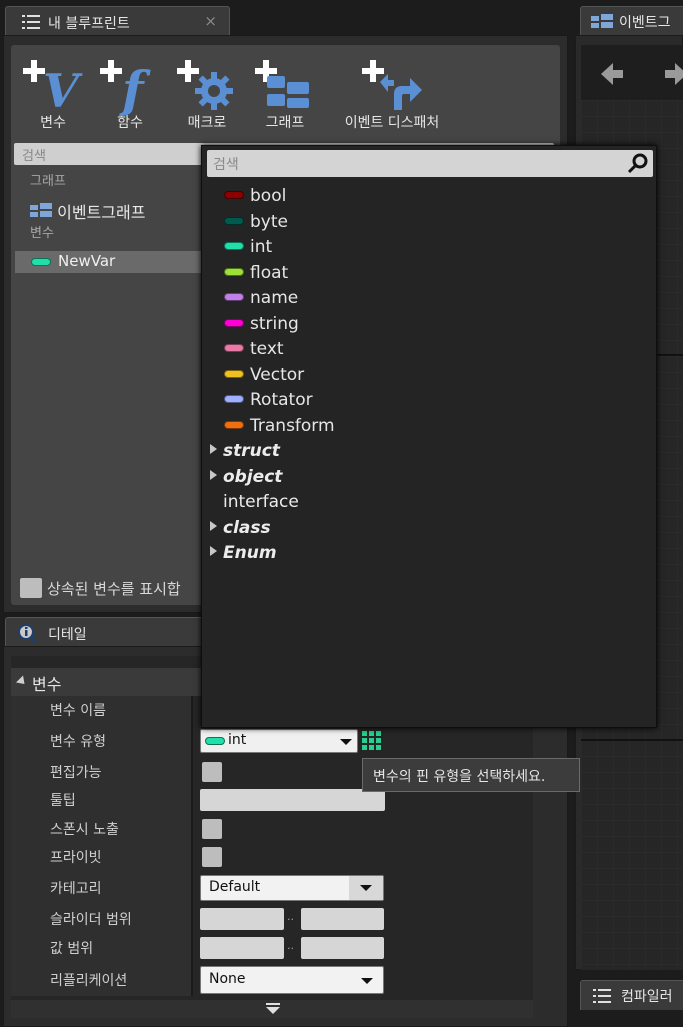 The image size is (683, 1027). I want to click on type-option-vector: Vector, so click(264, 377).